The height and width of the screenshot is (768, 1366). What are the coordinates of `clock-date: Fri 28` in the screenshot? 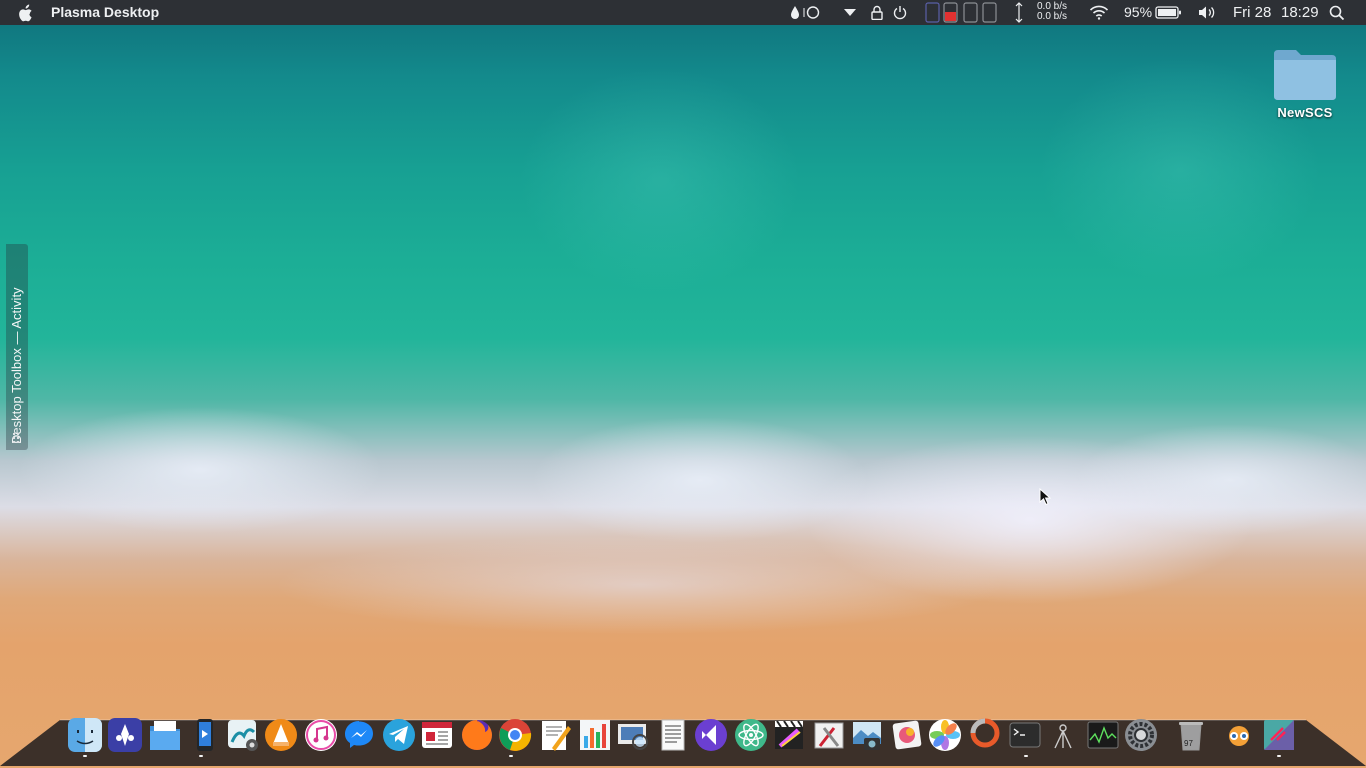 It's located at (1252, 12).